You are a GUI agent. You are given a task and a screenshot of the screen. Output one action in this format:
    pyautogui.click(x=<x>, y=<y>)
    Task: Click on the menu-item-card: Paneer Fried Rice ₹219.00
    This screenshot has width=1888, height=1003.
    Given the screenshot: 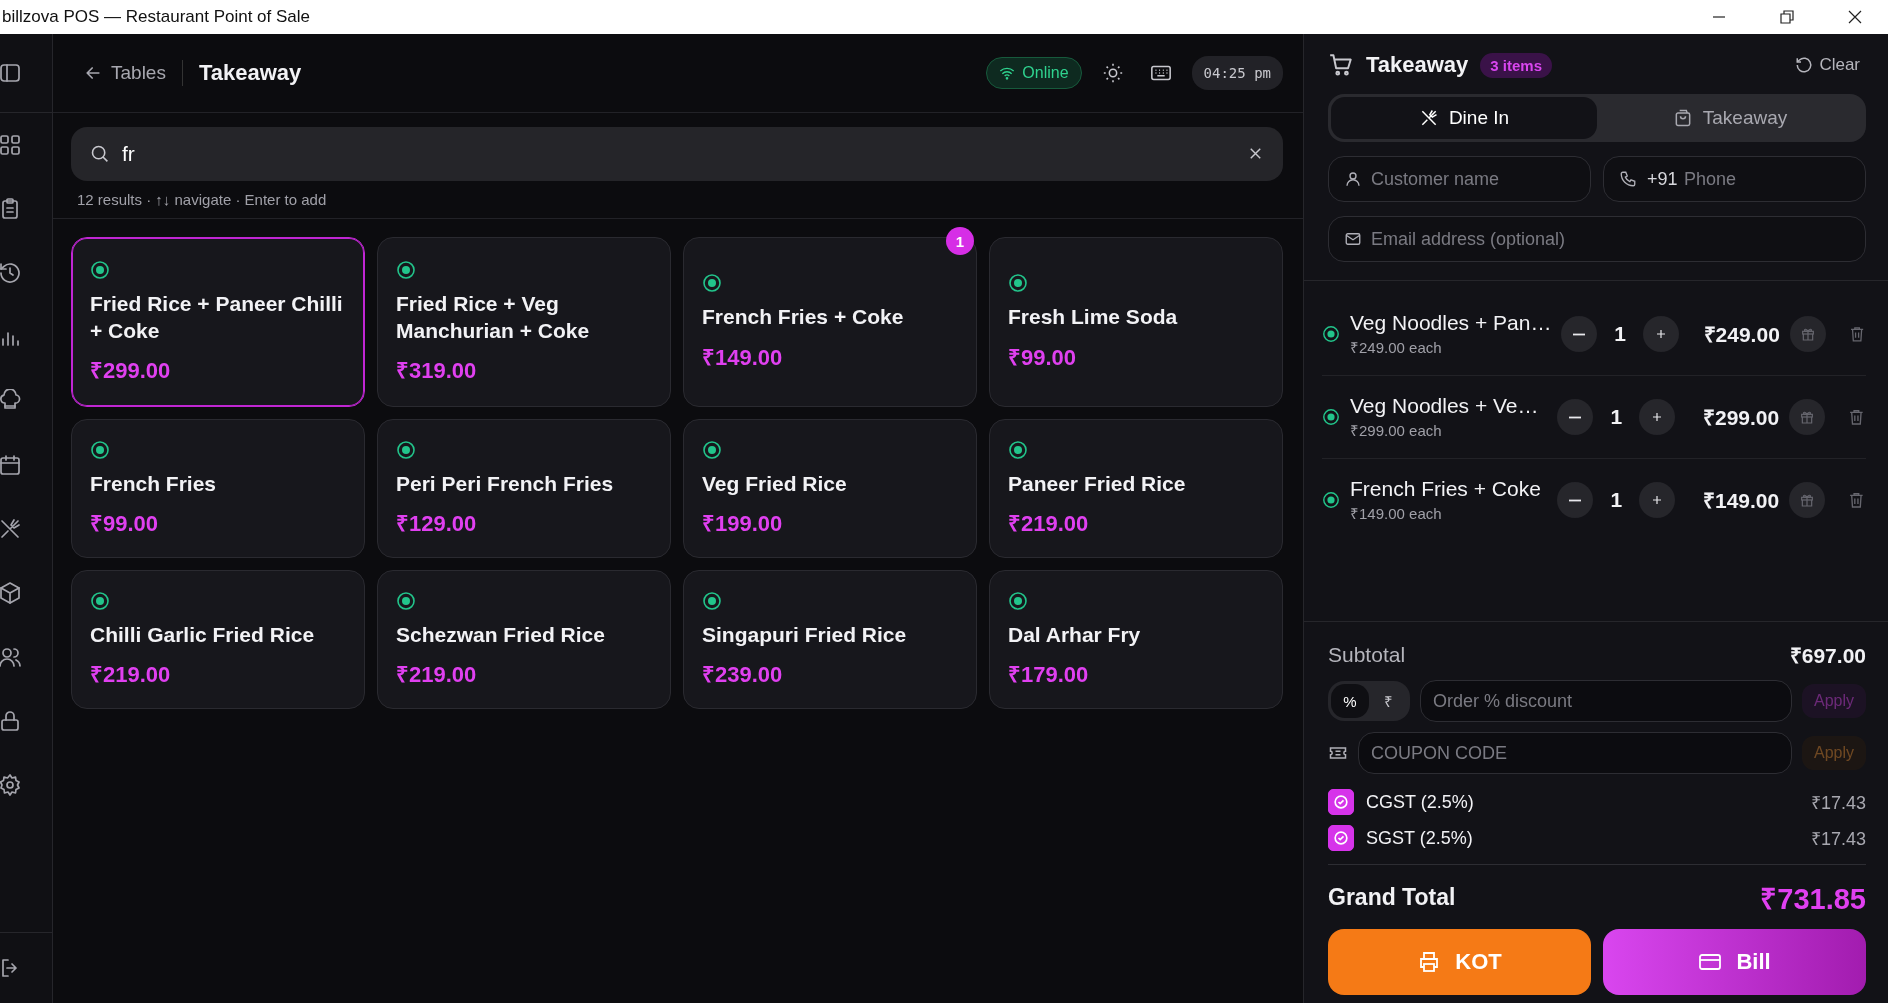 What is the action you would take?
    pyautogui.click(x=1136, y=488)
    